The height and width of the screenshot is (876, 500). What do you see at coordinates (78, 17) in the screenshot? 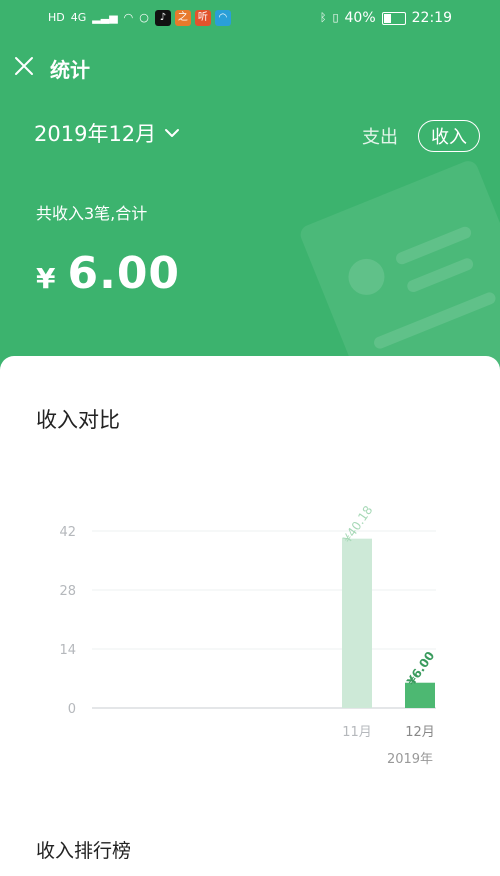
I see `network-4g-label: 4G` at bounding box center [78, 17].